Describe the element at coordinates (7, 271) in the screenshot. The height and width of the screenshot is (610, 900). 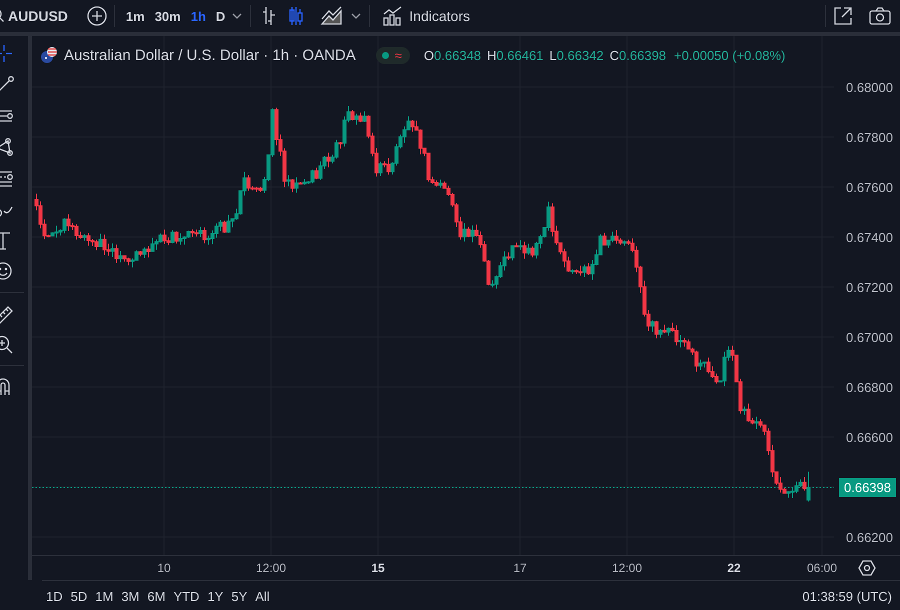
I see `smiley-icon` at that location.